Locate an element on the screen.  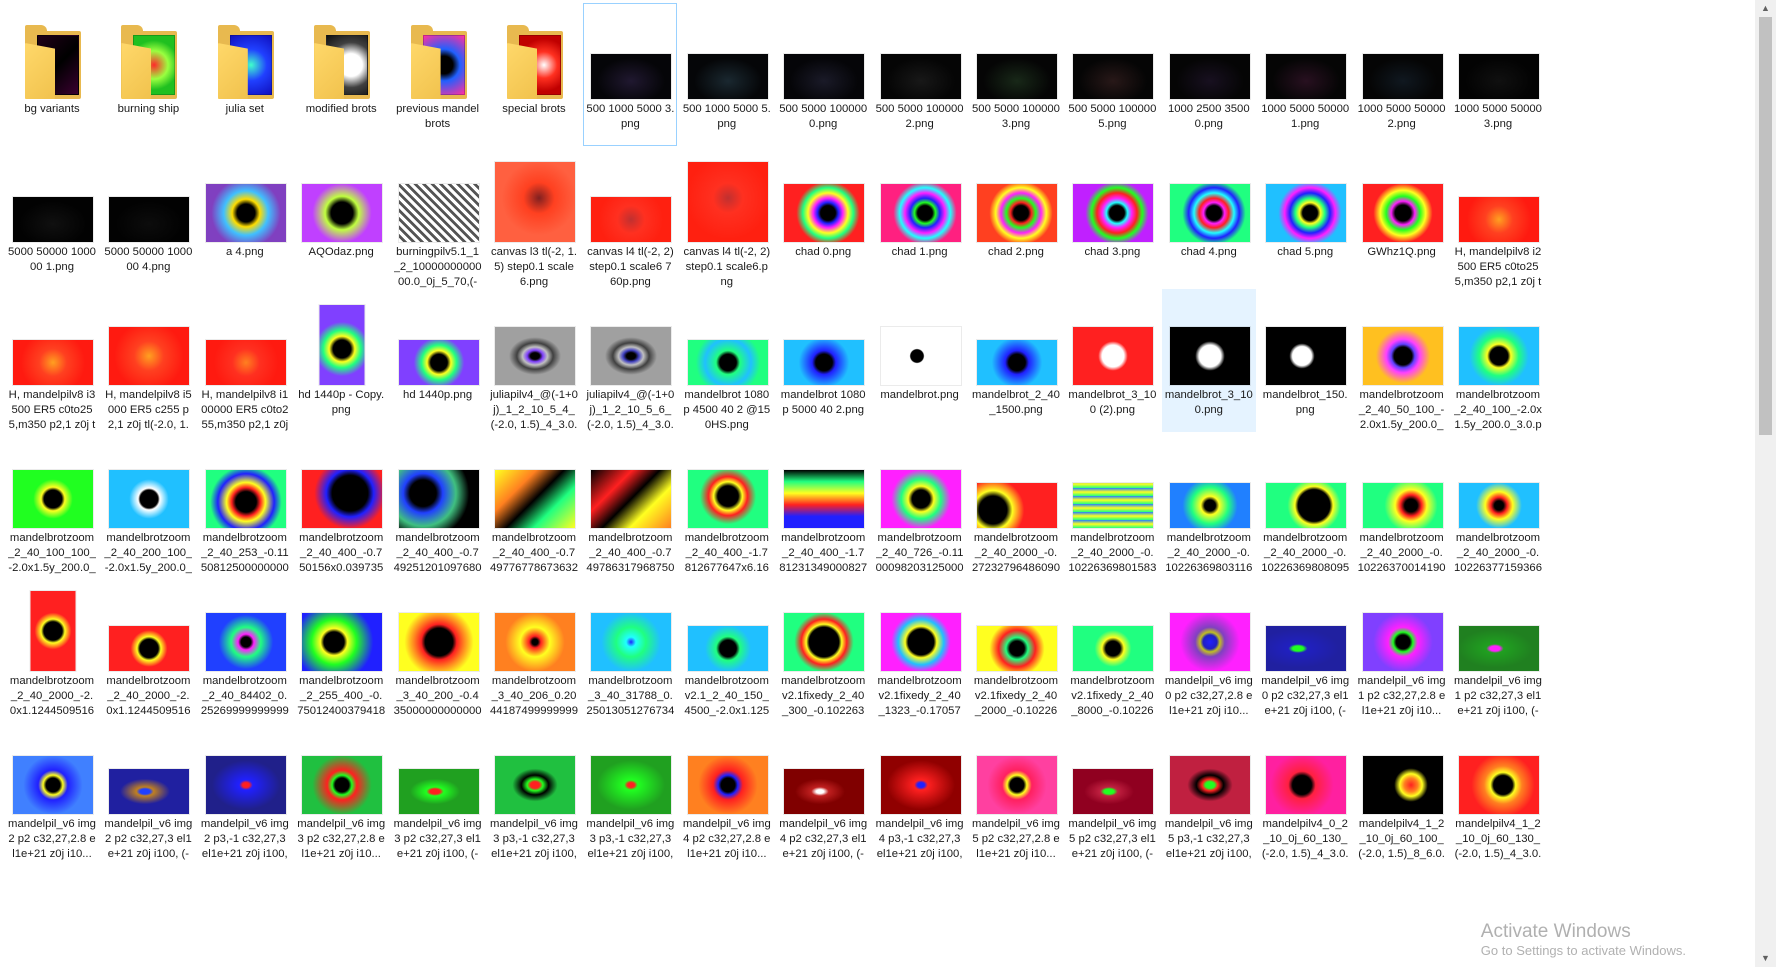
folder-item: special brots is located at coordinates (534, 74).